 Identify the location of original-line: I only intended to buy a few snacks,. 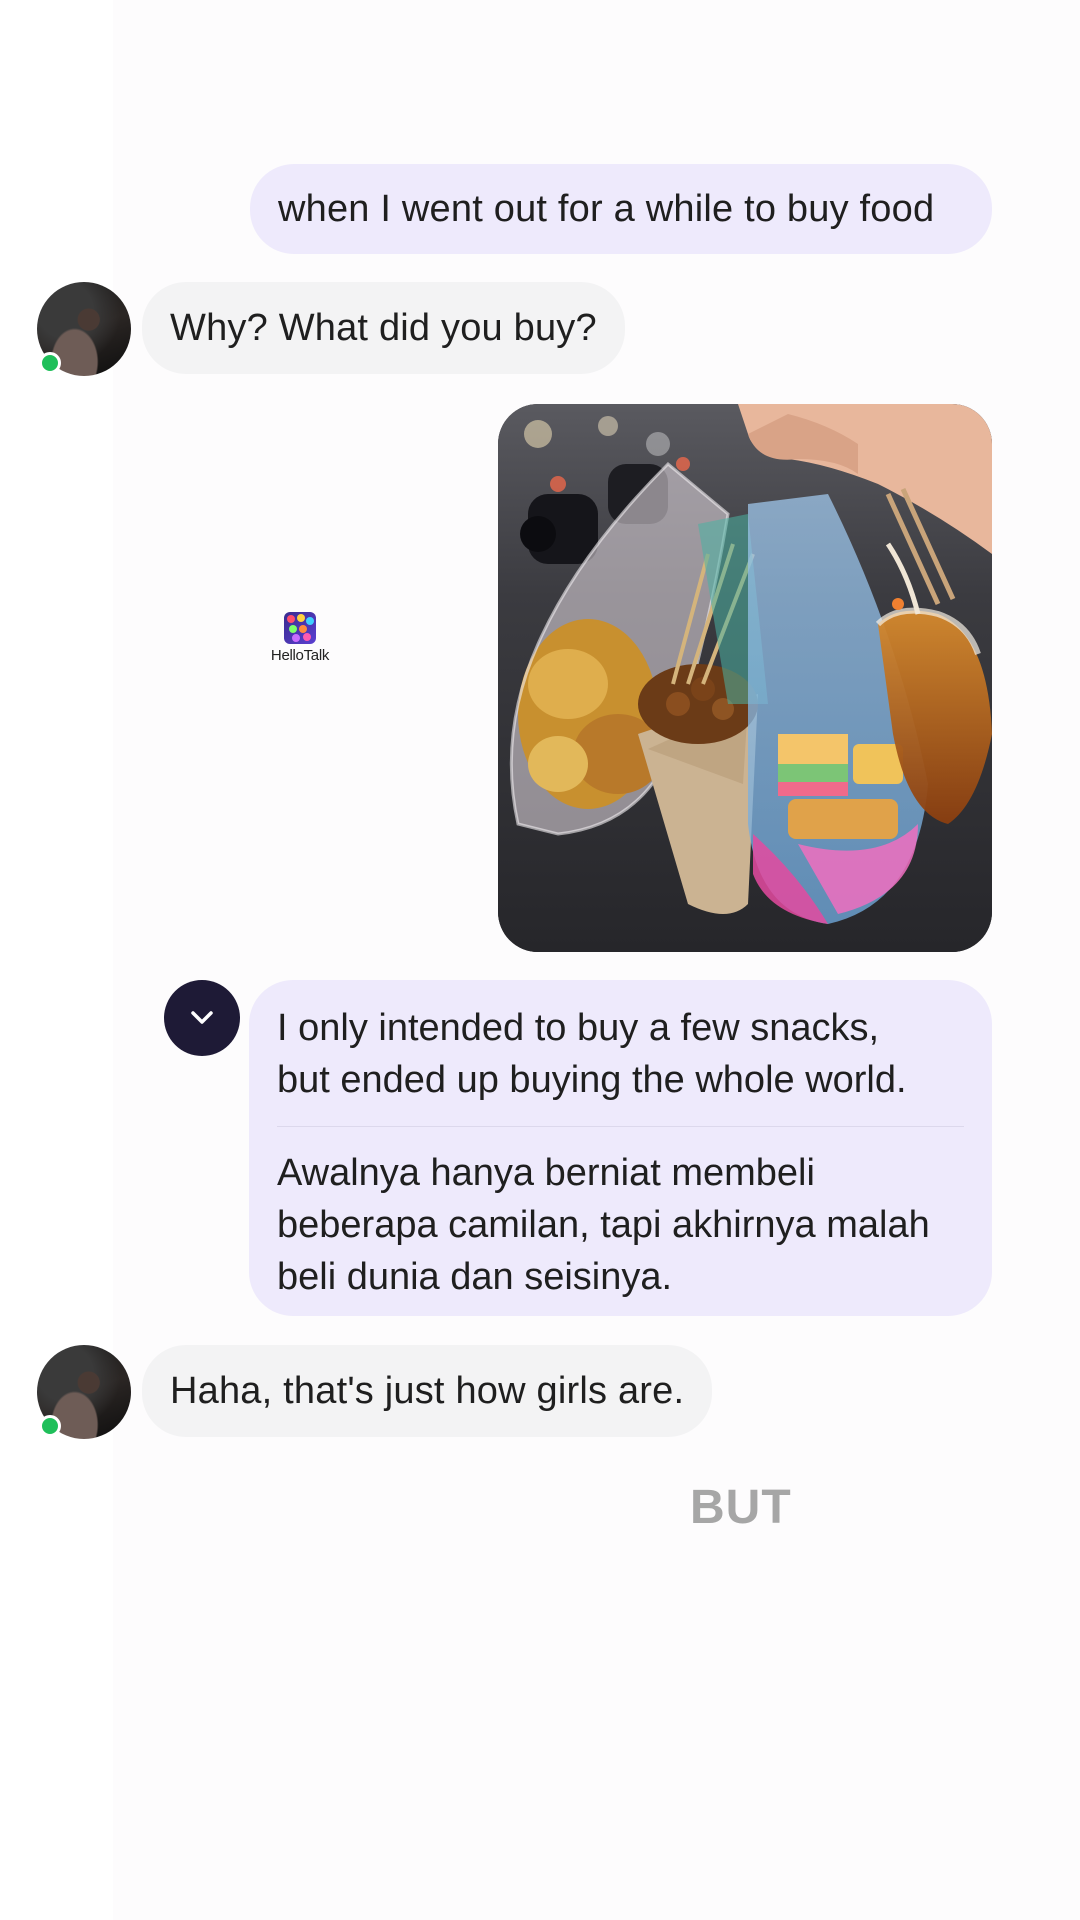
(578, 1028).